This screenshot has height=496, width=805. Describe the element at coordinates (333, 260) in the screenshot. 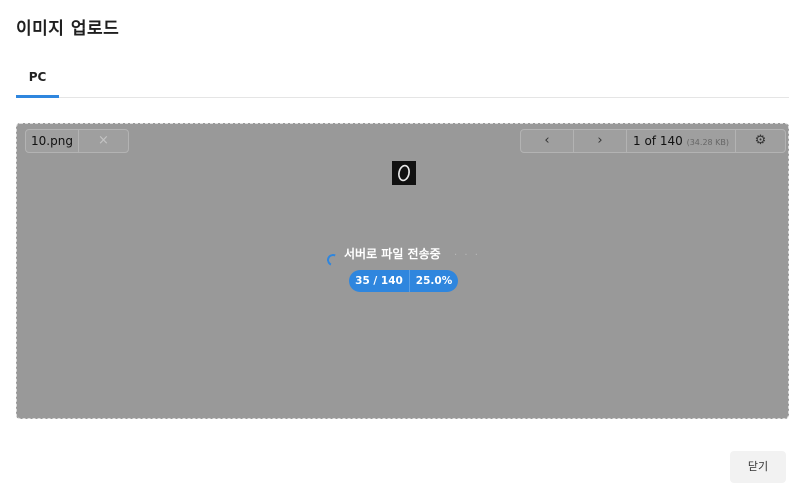

I see `spinner-icon` at that location.